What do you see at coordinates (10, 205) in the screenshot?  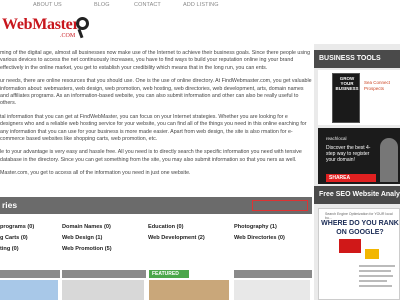 I see `categories-title: ries` at bounding box center [10, 205].